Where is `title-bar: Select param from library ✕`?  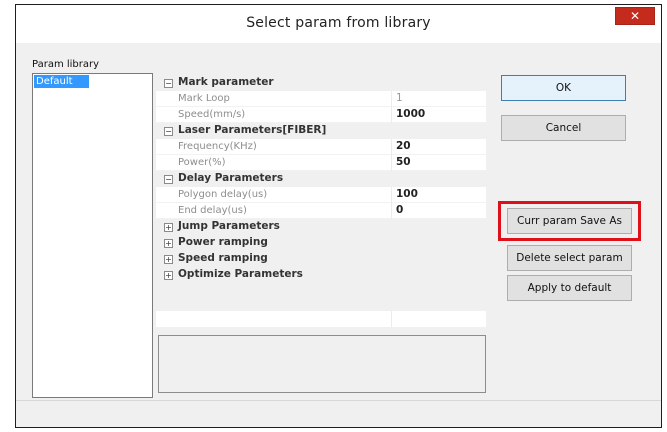 title-bar: Select param from library ✕ is located at coordinates (338, 24).